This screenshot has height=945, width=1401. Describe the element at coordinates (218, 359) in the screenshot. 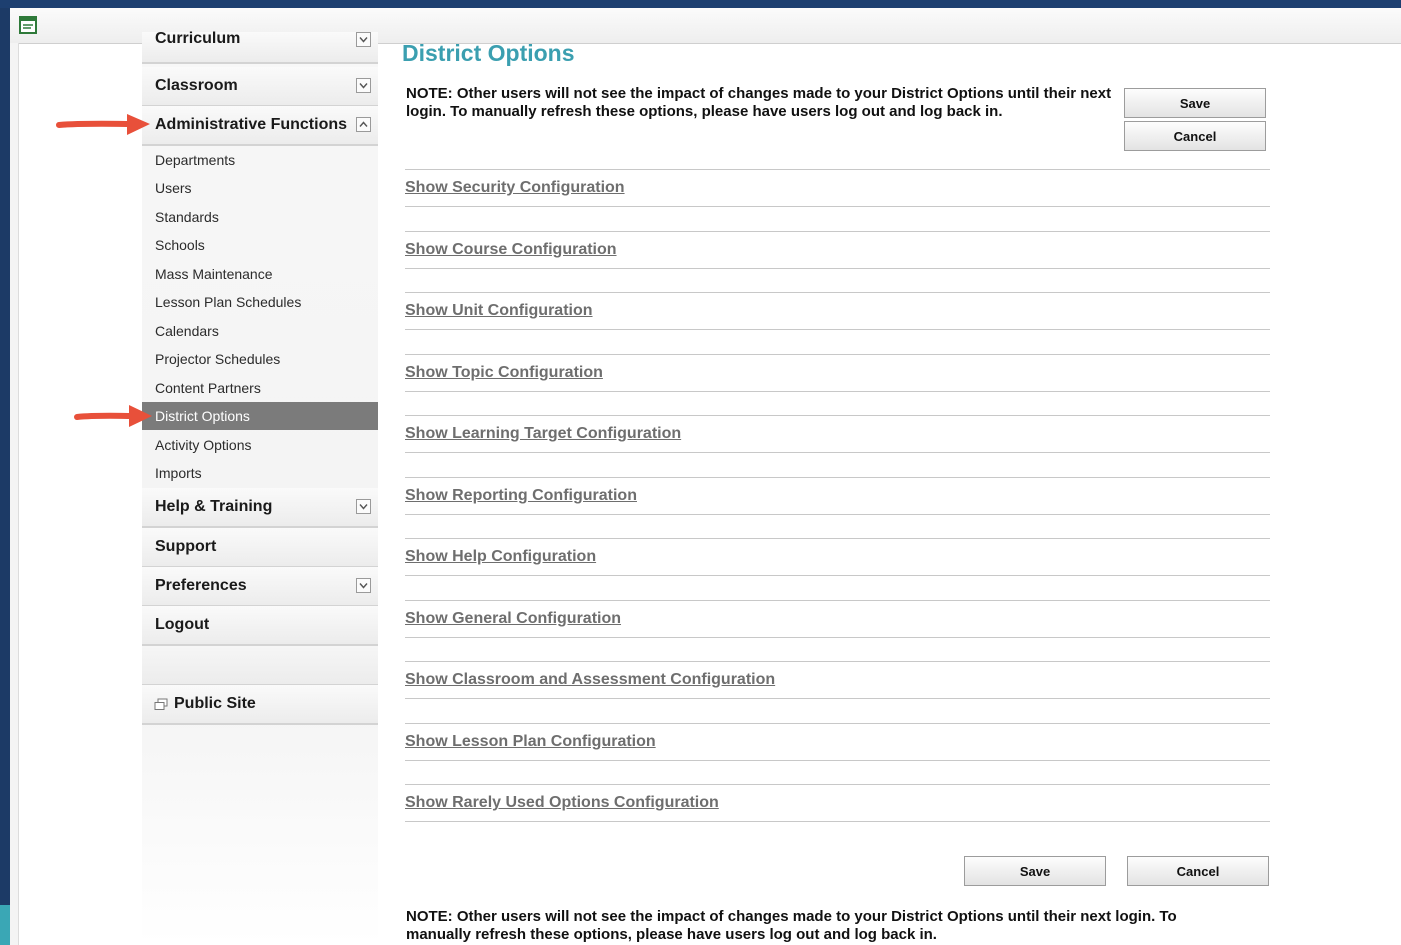

I see `sidebar-subitem-label: Projector Schedules` at that location.